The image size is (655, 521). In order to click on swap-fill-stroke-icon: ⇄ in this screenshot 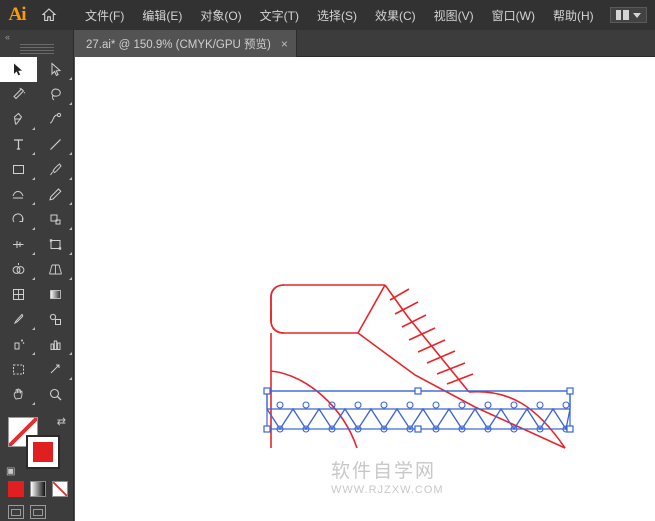, I will do `click(61, 421)`.